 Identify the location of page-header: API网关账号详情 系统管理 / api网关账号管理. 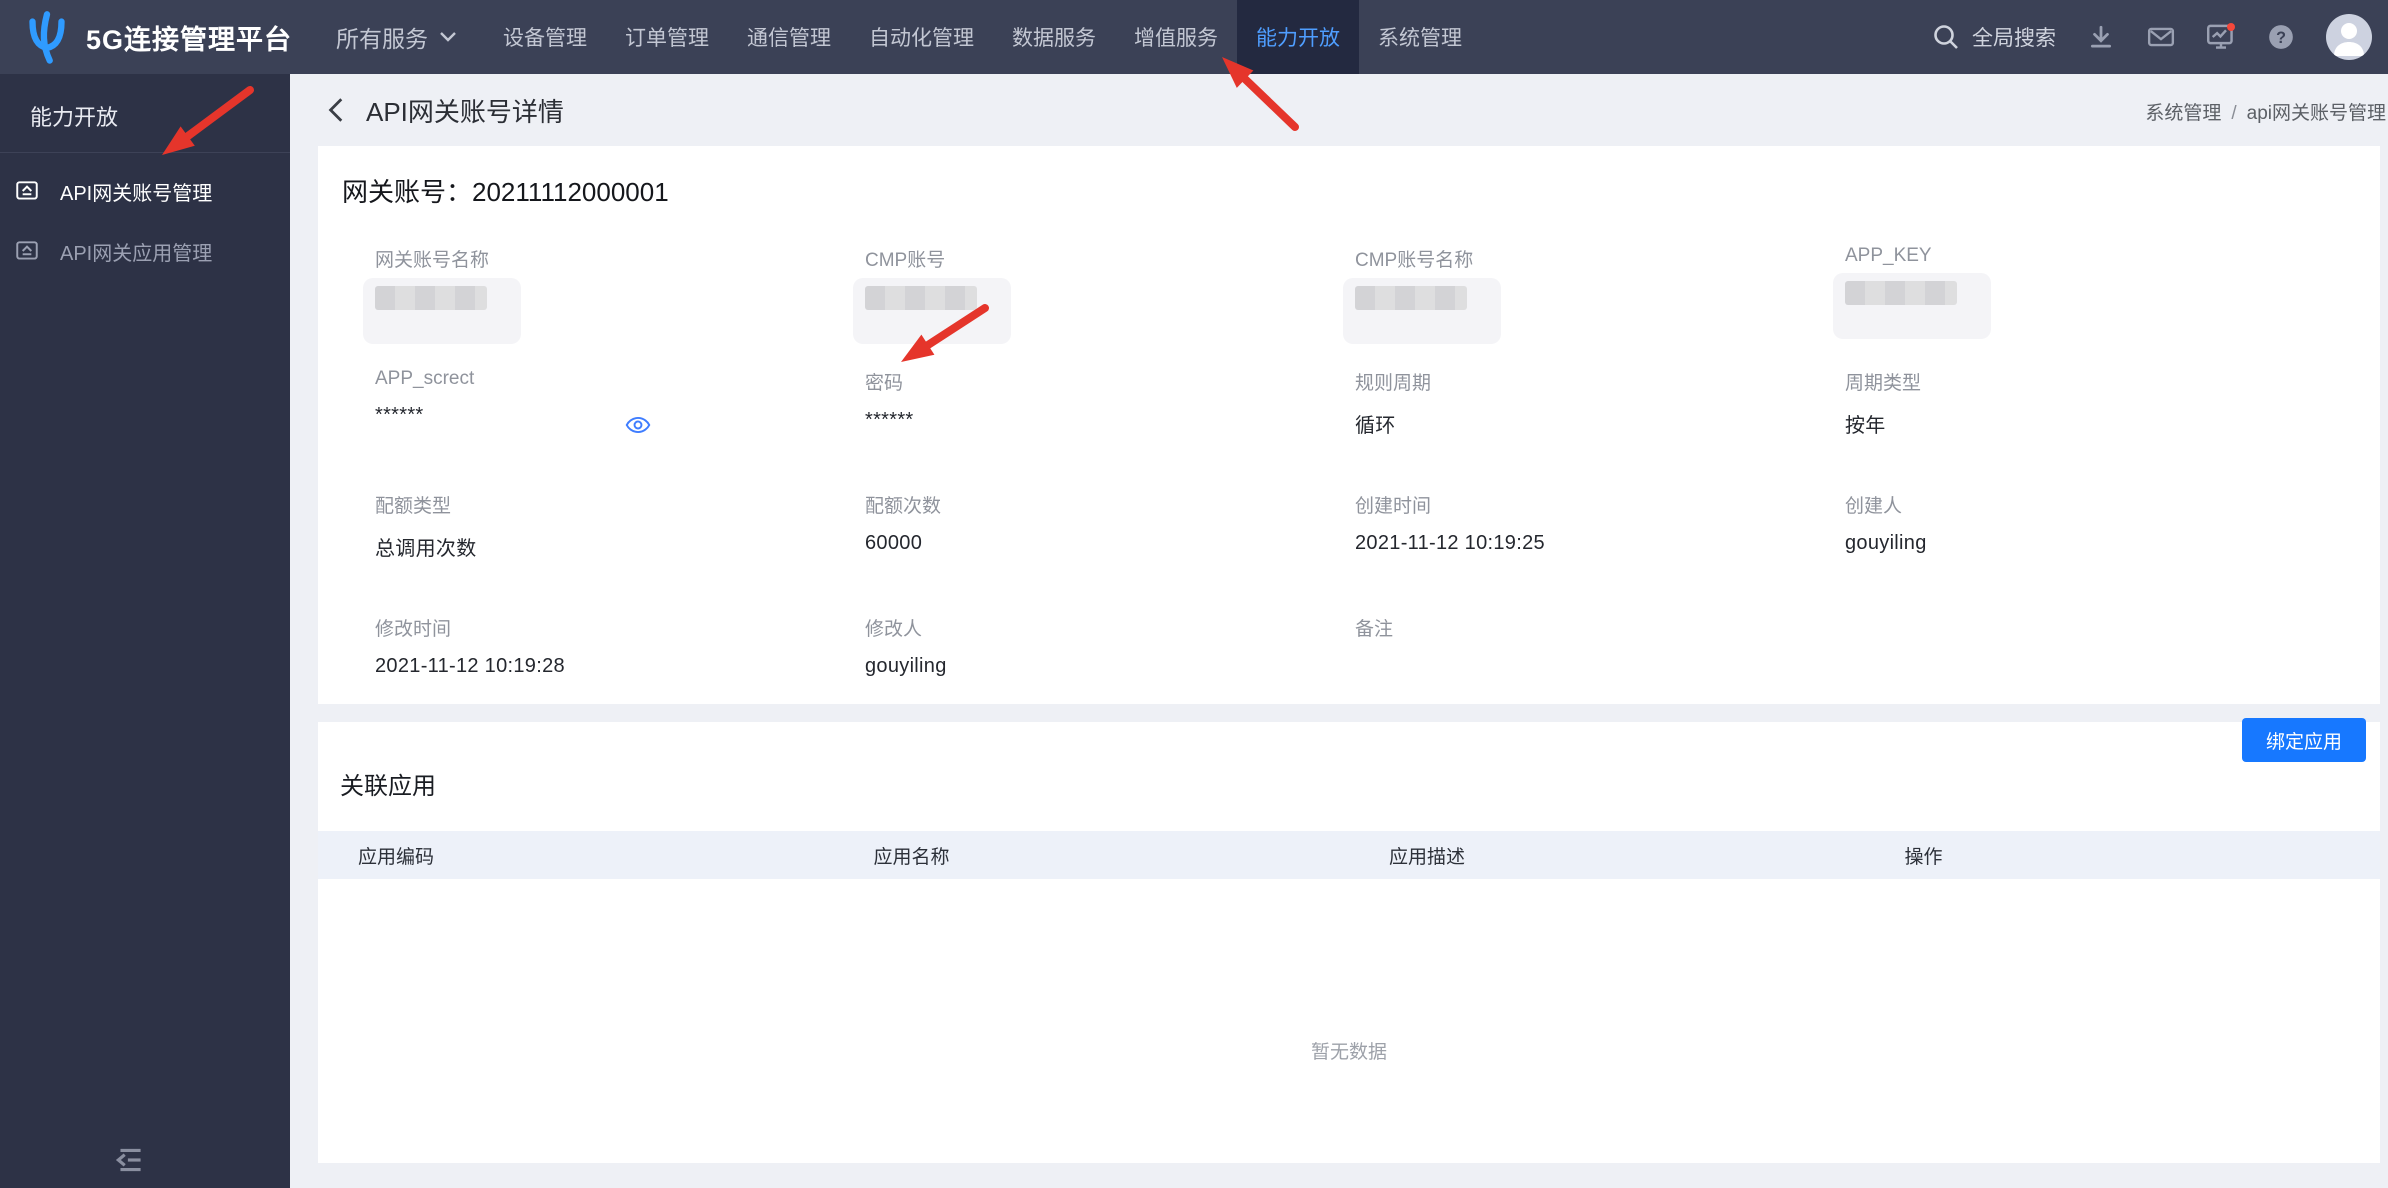
(1339, 110).